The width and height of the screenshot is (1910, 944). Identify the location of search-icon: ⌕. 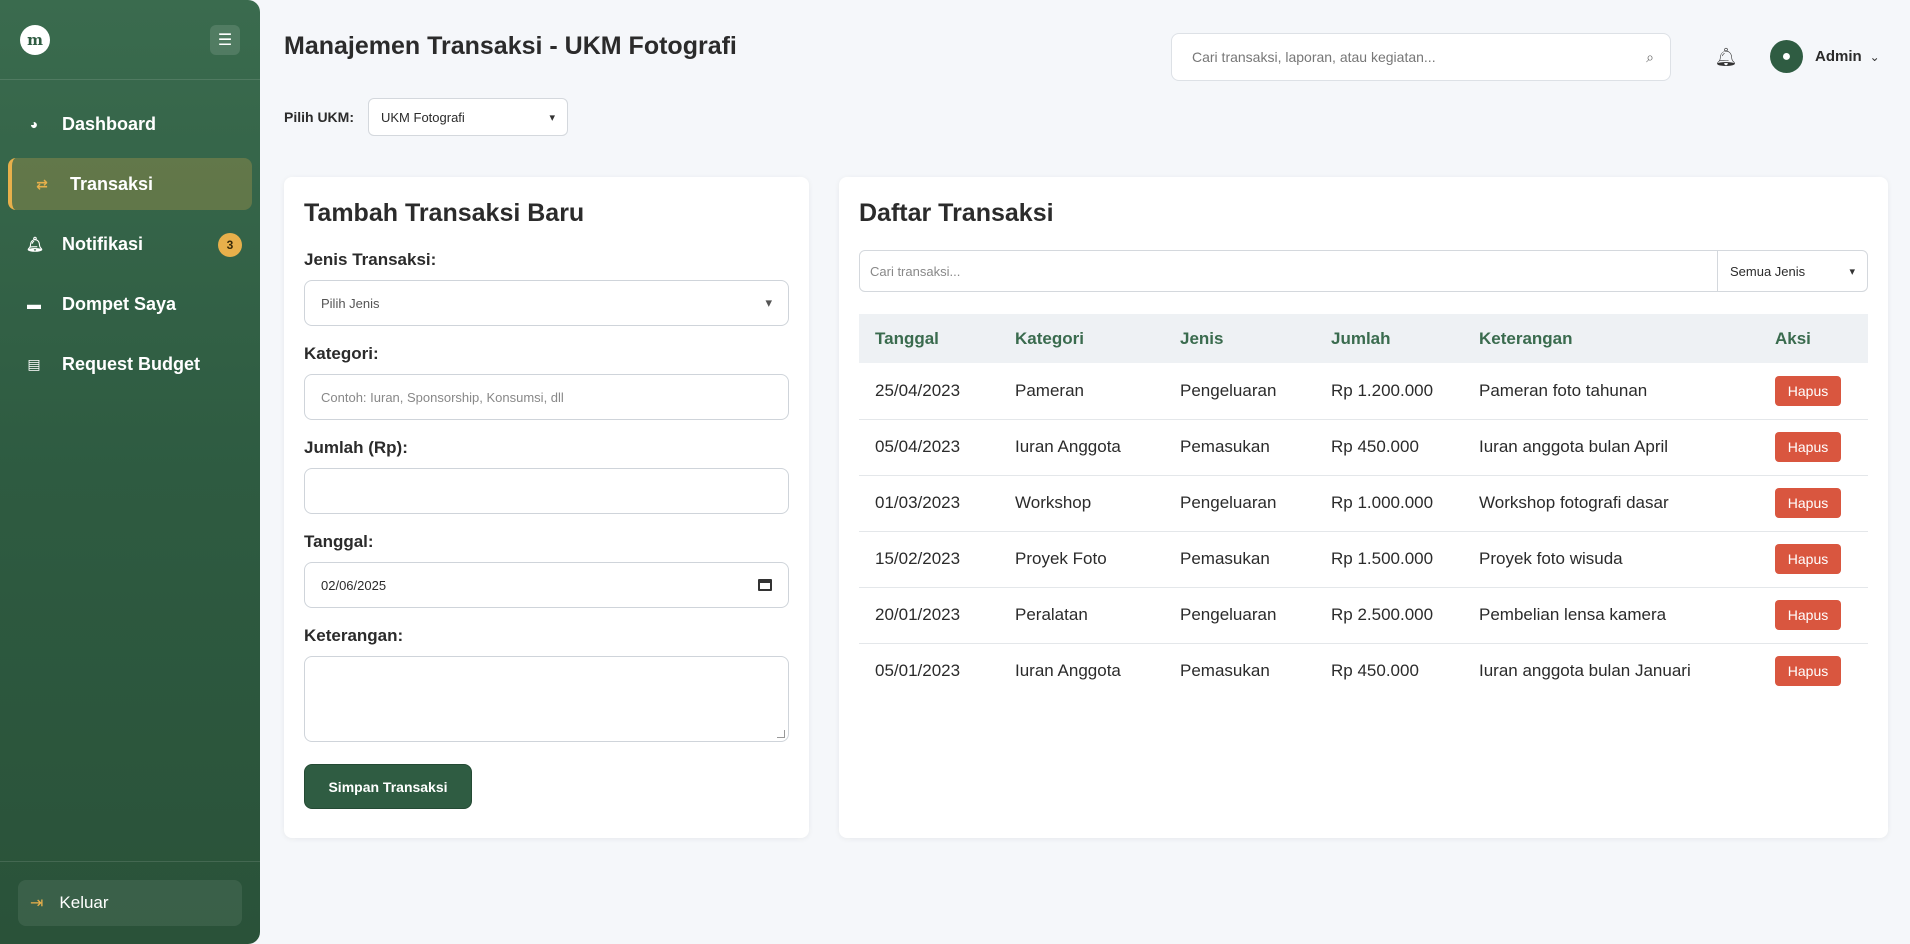
(1650, 57).